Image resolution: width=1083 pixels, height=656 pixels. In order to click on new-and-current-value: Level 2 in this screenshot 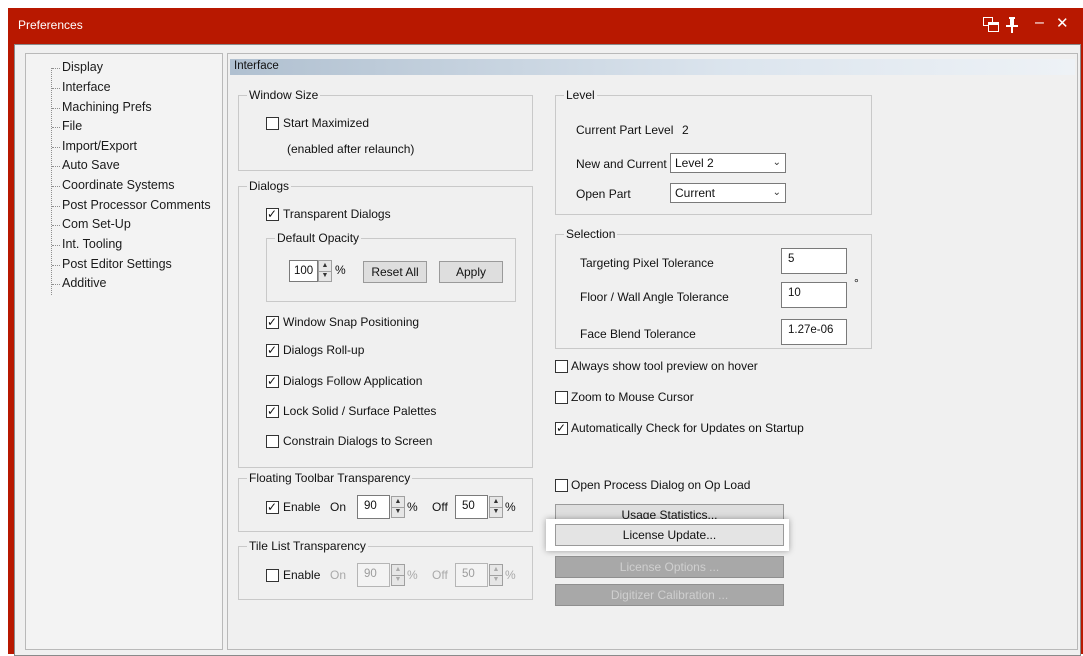, I will do `click(694, 163)`.